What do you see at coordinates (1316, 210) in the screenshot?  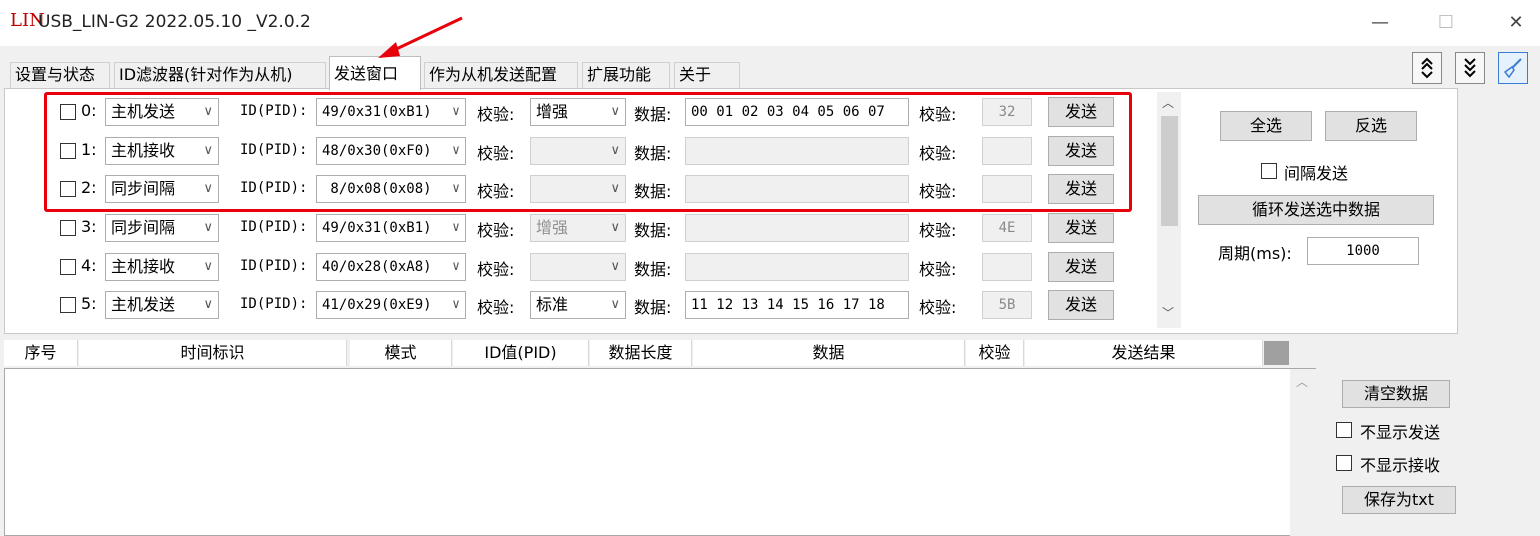 I see `loop-send-button: 循环发送选中数据` at bounding box center [1316, 210].